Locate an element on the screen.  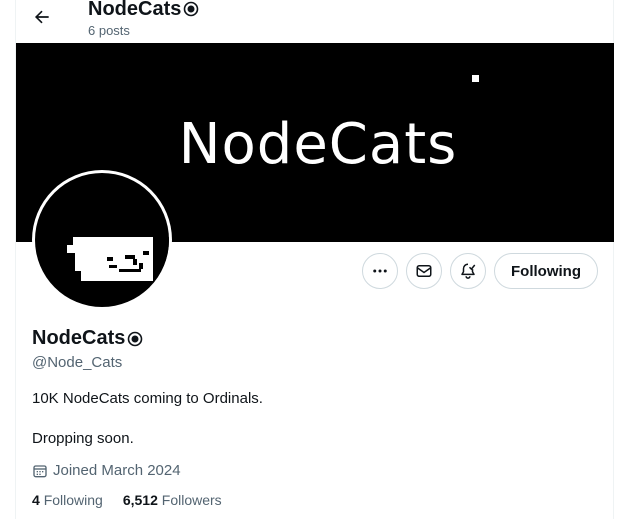
banner-logo-dot is located at coordinates (475, 78).